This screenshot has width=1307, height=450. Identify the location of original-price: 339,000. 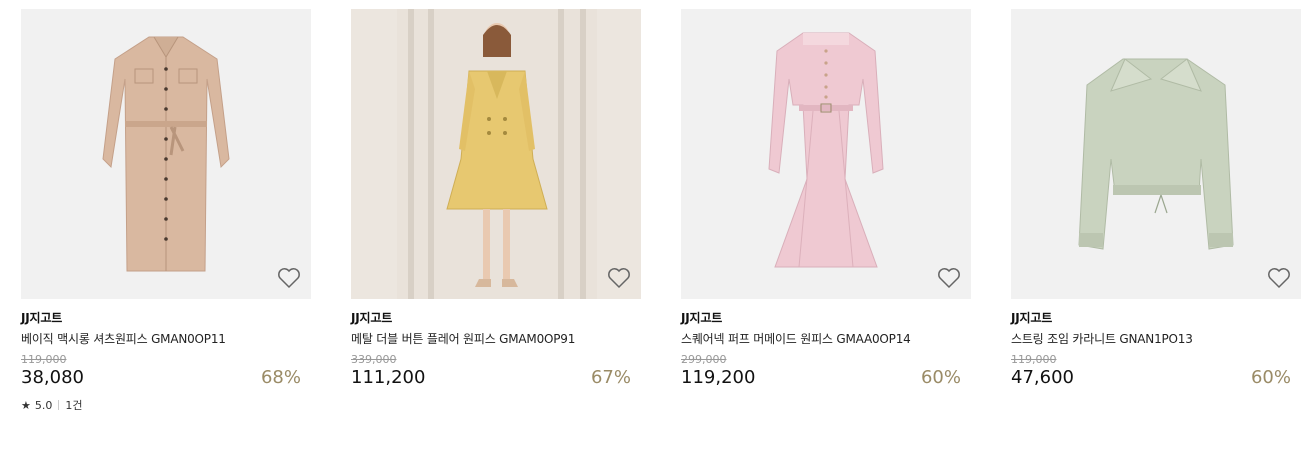
(374, 359).